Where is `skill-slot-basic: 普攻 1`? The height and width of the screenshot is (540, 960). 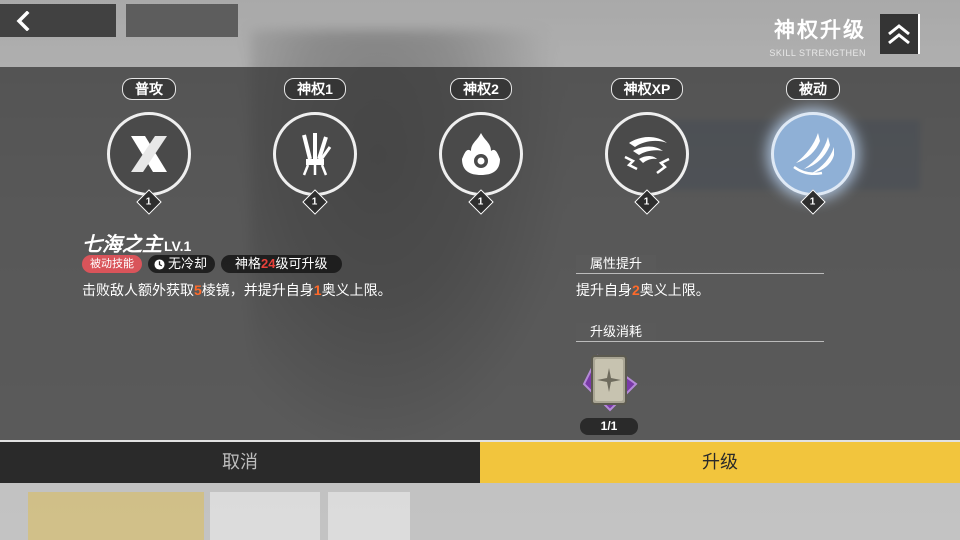 skill-slot-basic: 普攻 1 is located at coordinates (149, 146).